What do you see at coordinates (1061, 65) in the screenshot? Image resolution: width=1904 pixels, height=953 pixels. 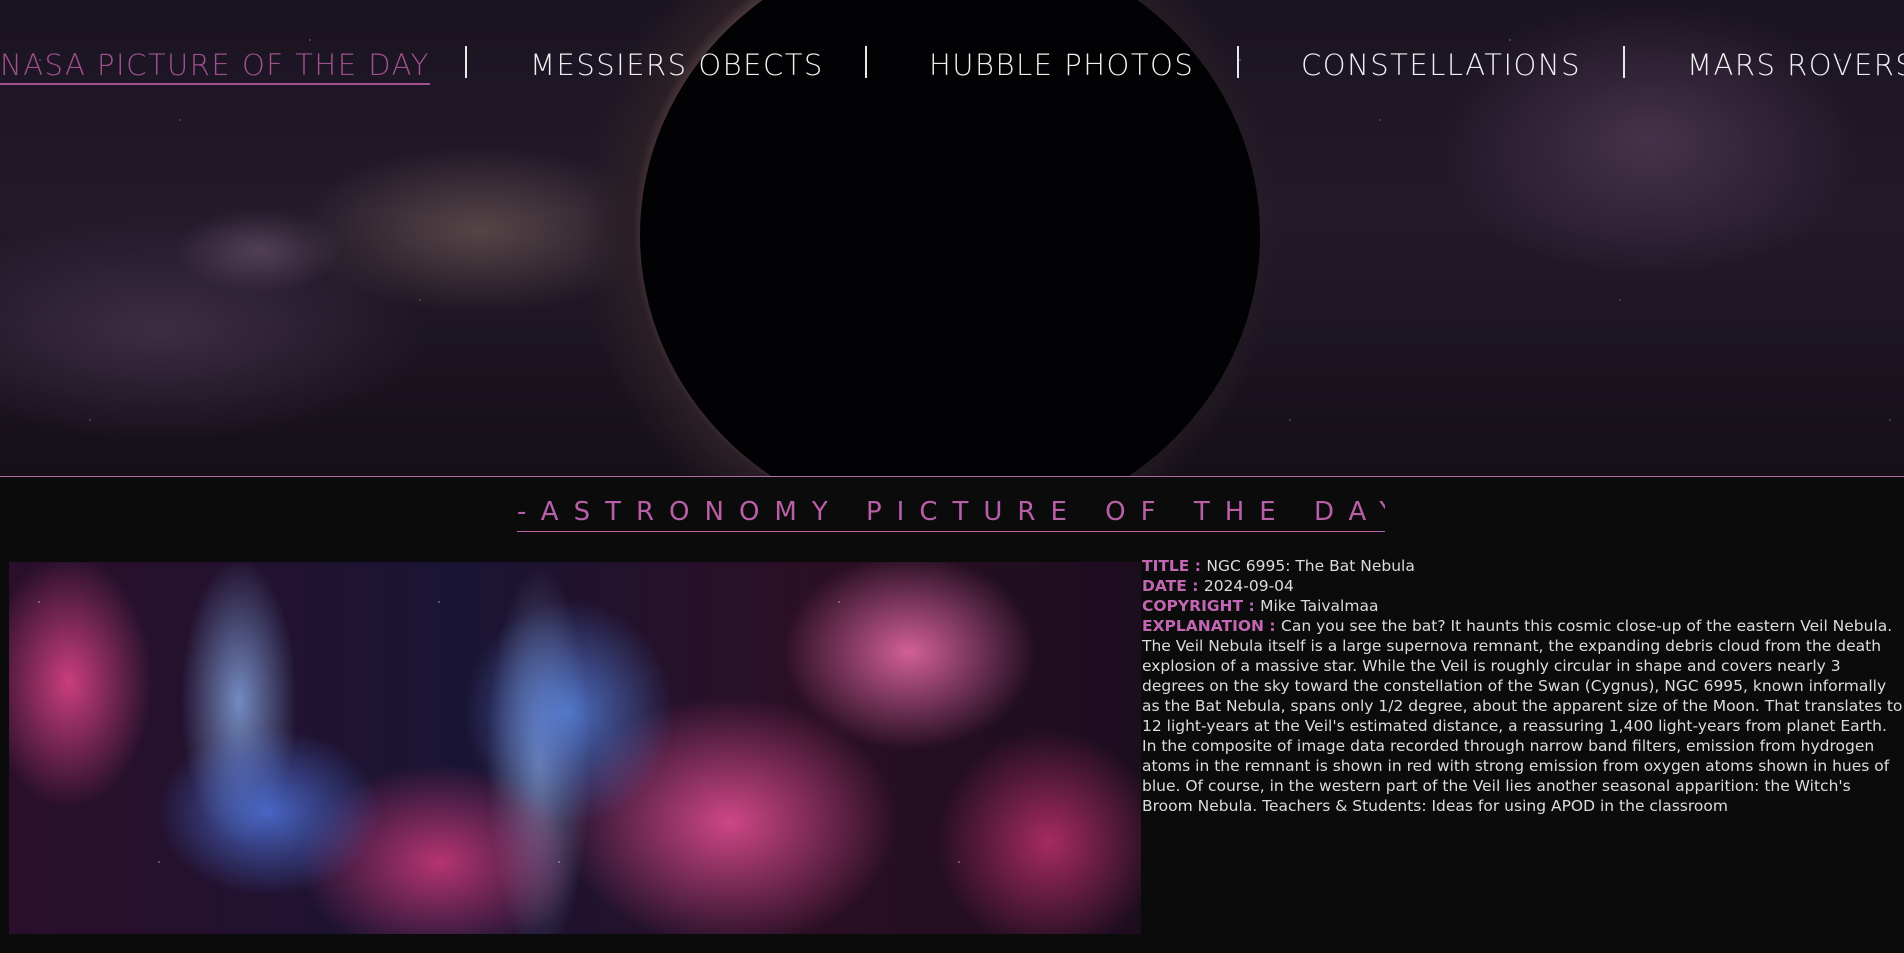 I see `nav-item-hubble-photos: HUBBLE PHOTOS` at bounding box center [1061, 65].